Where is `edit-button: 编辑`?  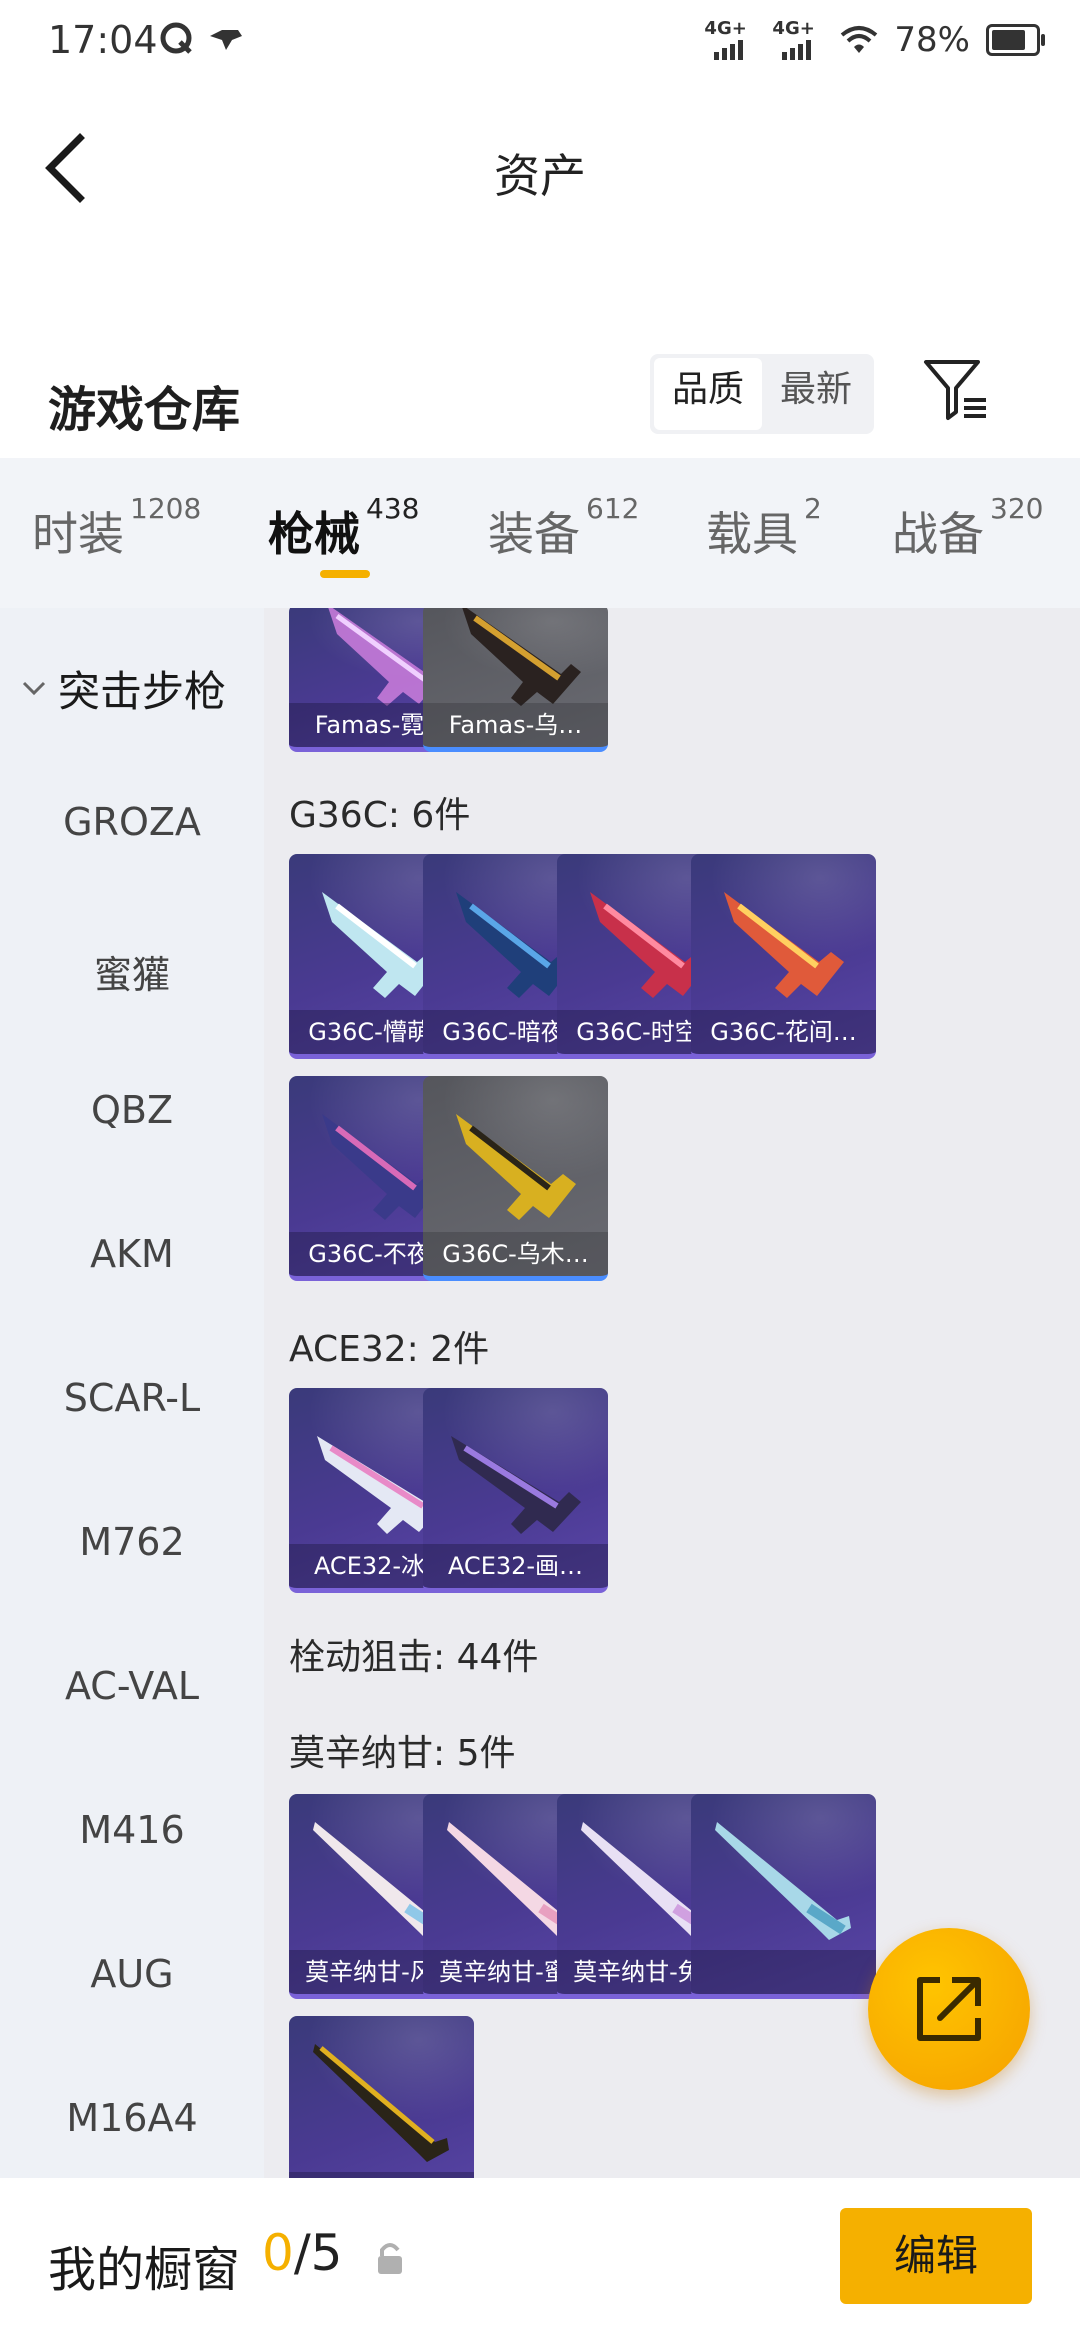 edit-button: 编辑 is located at coordinates (936, 2256).